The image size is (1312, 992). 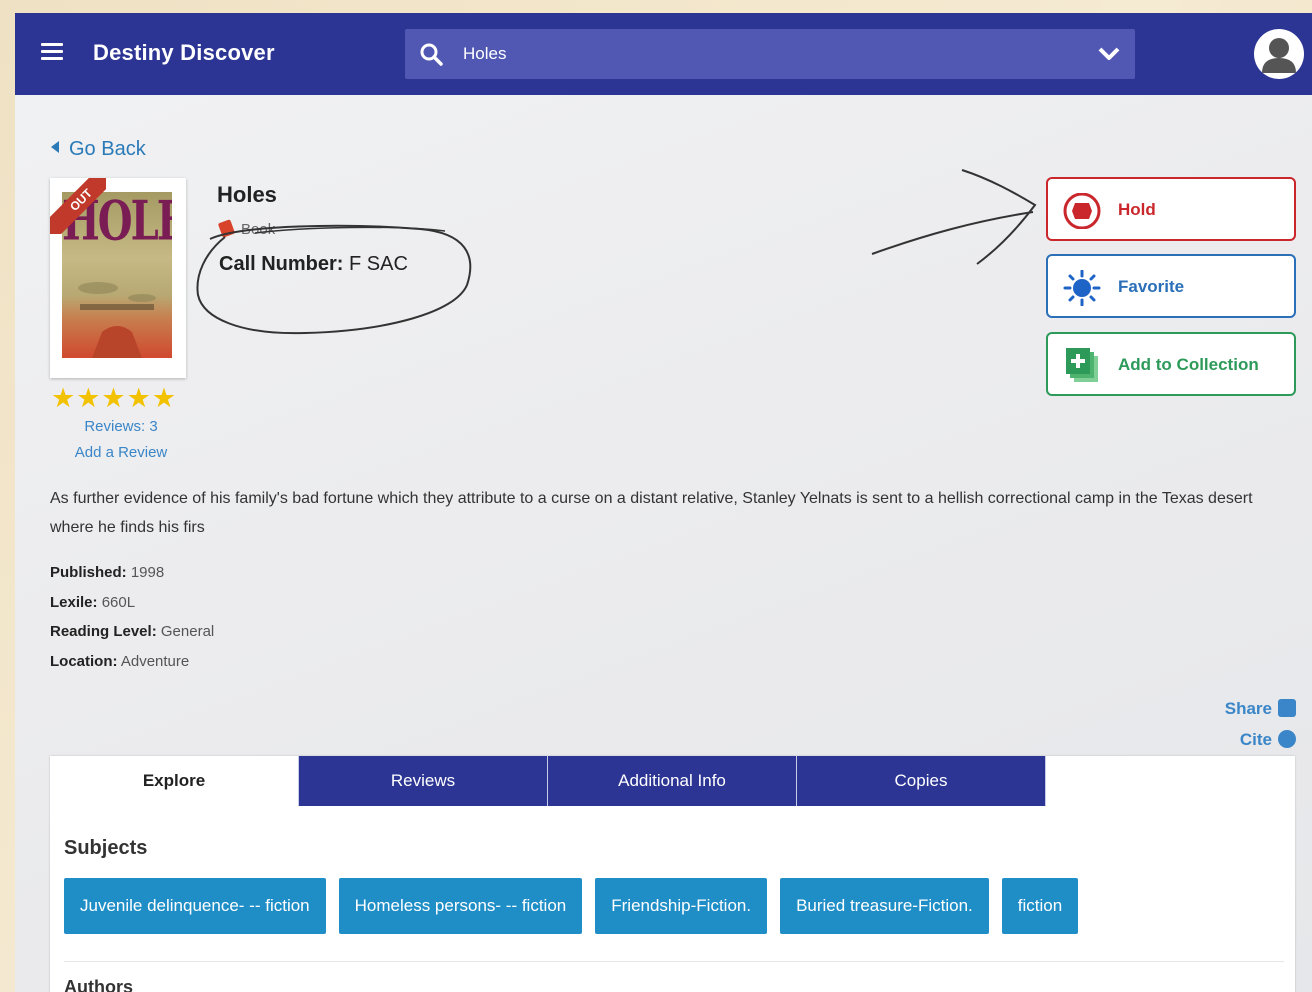 I want to click on detail-value: 1998, so click(x=147, y=572).